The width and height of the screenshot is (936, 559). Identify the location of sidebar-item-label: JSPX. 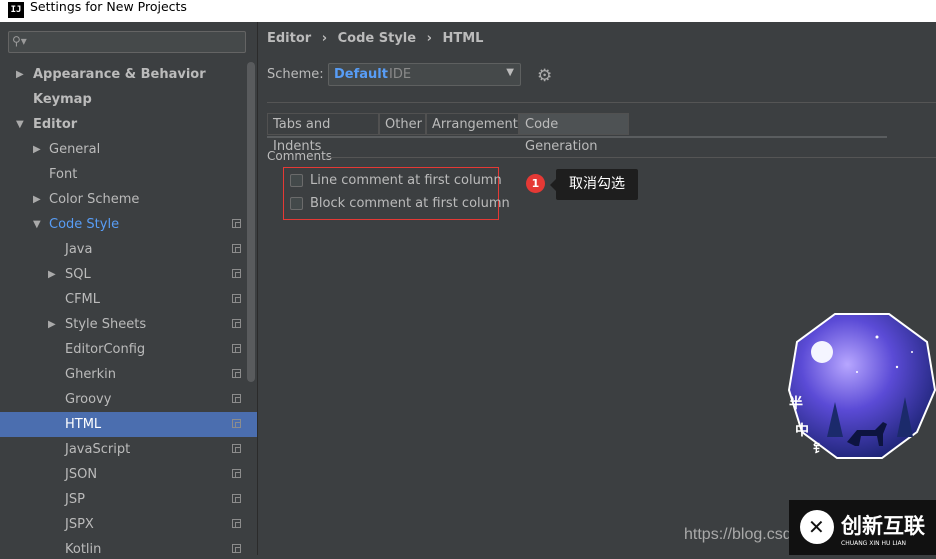
(79, 524).